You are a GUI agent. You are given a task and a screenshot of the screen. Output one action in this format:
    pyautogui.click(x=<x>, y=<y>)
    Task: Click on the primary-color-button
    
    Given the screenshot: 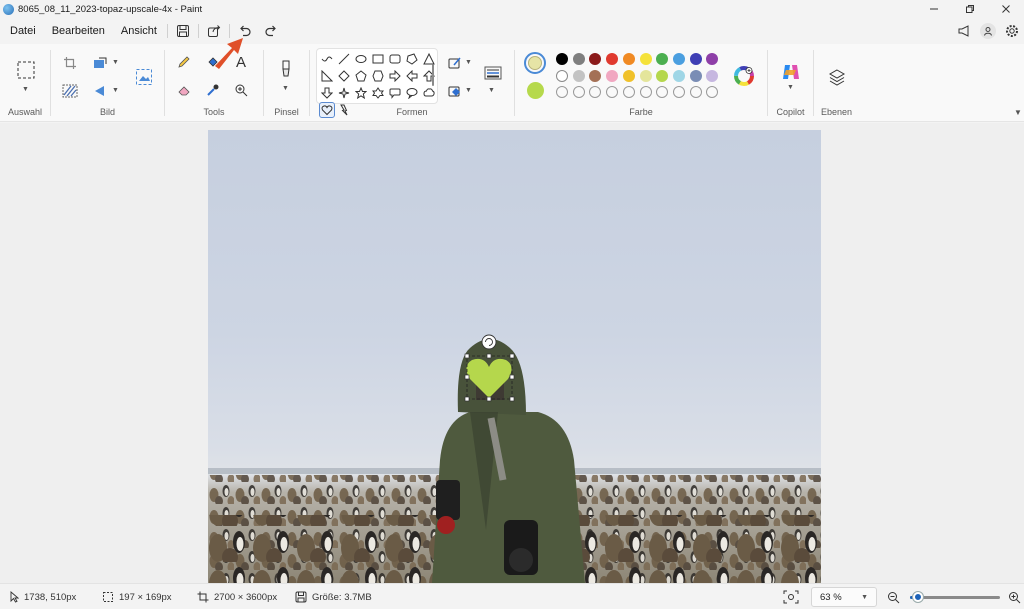 What is the action you would take?
    pyautogui.click(x=535, y=63)
    